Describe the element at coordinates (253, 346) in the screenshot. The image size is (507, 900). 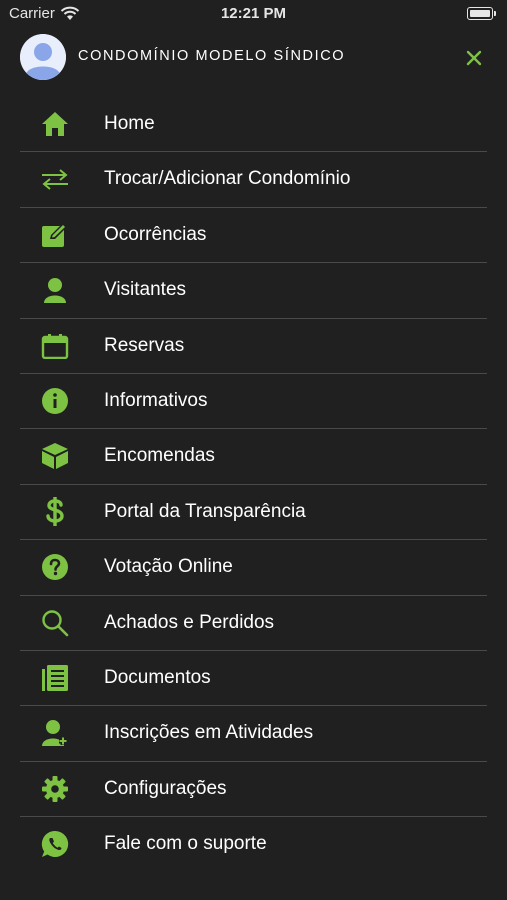
I see `menu-item-reservations: Reservas` at that location.